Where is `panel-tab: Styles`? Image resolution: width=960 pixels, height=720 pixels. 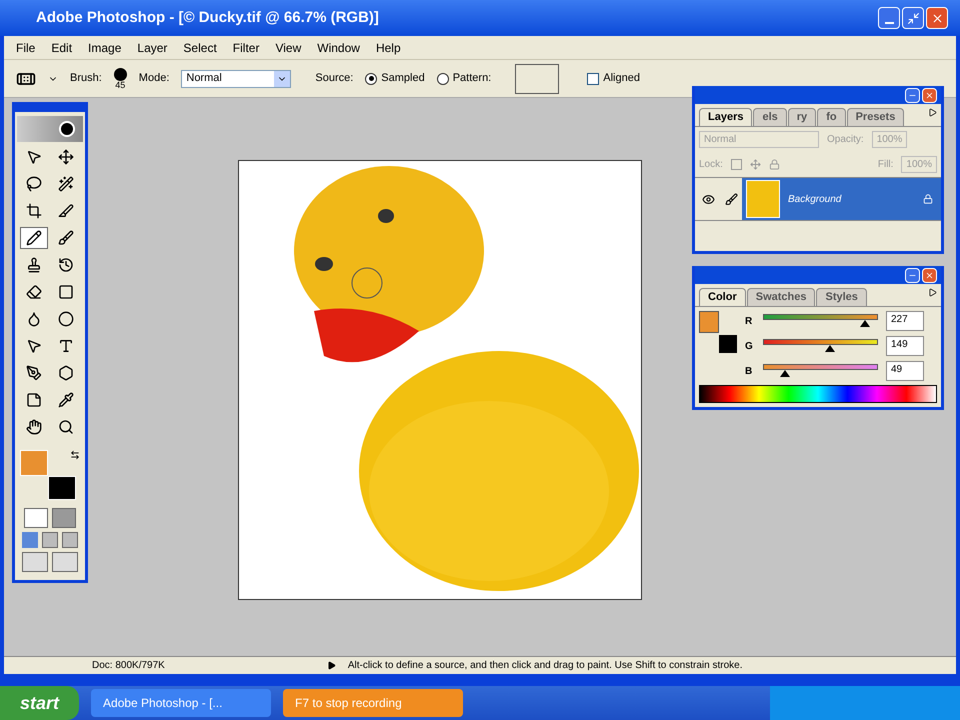
panel-tab: Styles is located at coordinates (841, 297).